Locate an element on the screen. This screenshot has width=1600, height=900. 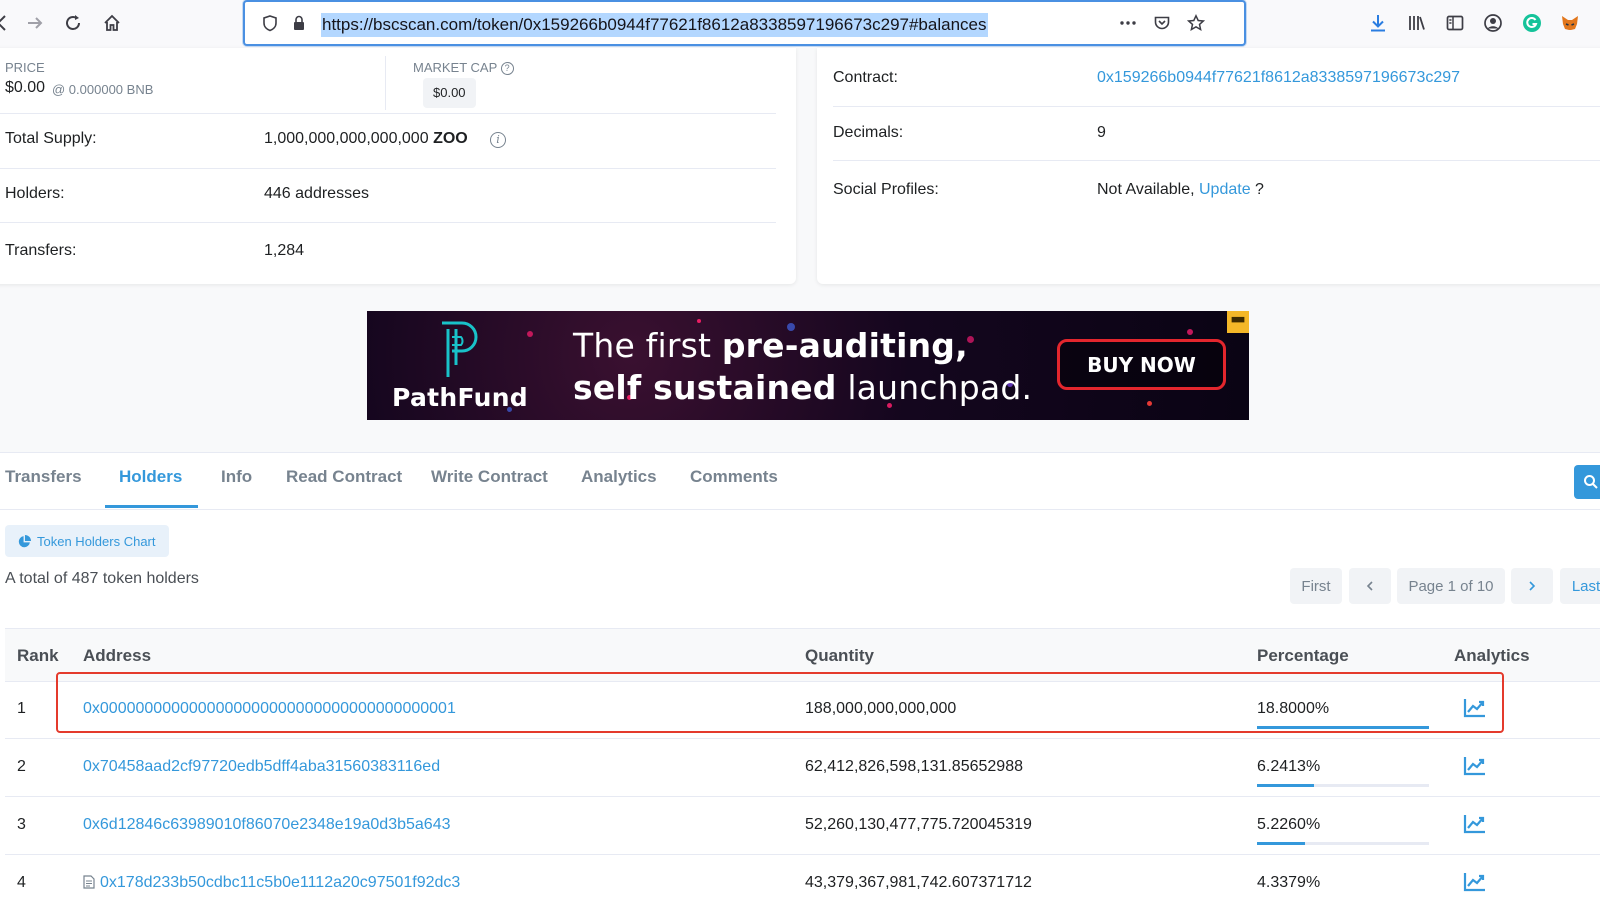
quantity-cell: 62,412,826,598,131.85652988 is located at coordinates (914, 766).